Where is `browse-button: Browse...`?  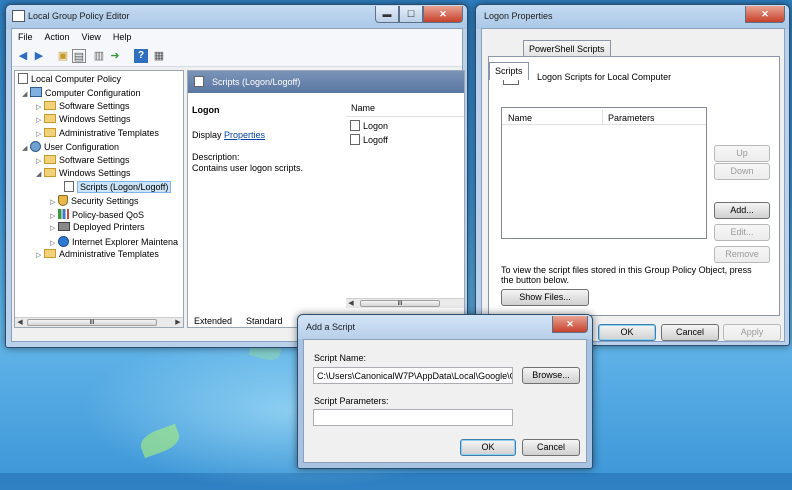
browse-button: Browse... is located at coordinates (551, 375).